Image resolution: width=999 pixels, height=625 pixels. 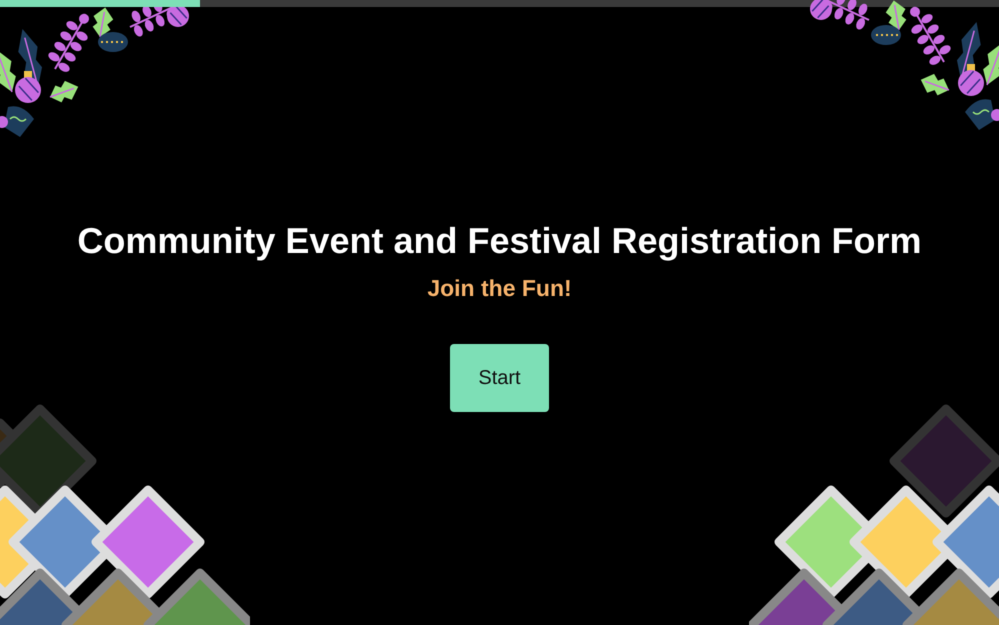 I want to click on start-button: Start, so click(x=499, y=378).